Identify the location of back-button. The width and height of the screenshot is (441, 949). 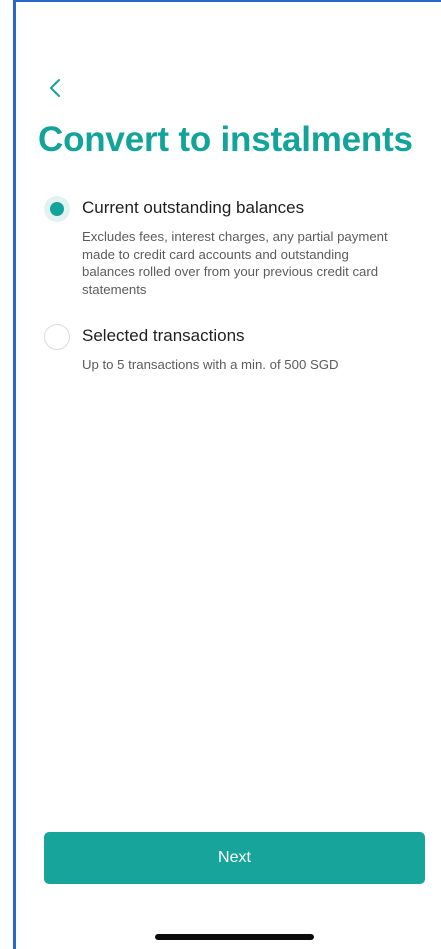
(56, 88).